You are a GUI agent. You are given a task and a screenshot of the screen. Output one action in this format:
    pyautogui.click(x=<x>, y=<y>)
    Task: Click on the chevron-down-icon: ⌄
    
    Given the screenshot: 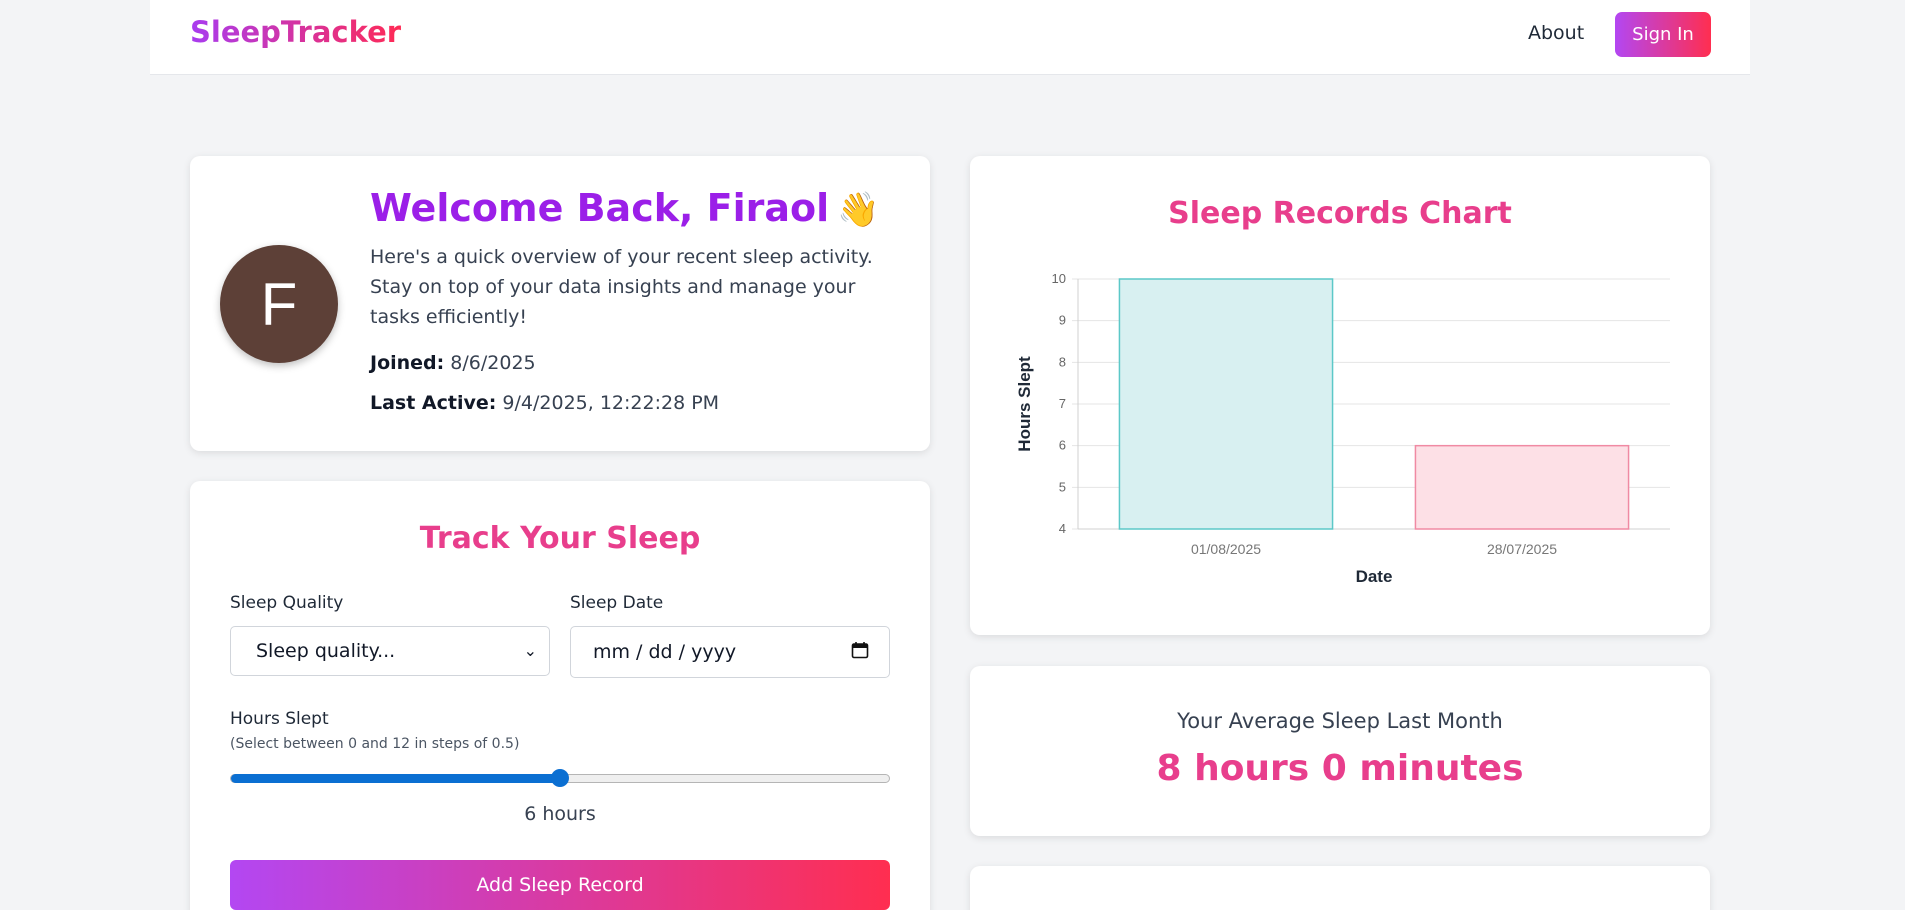 What is the action you would take?
    pyautogui.click(x=530, y=650)
    